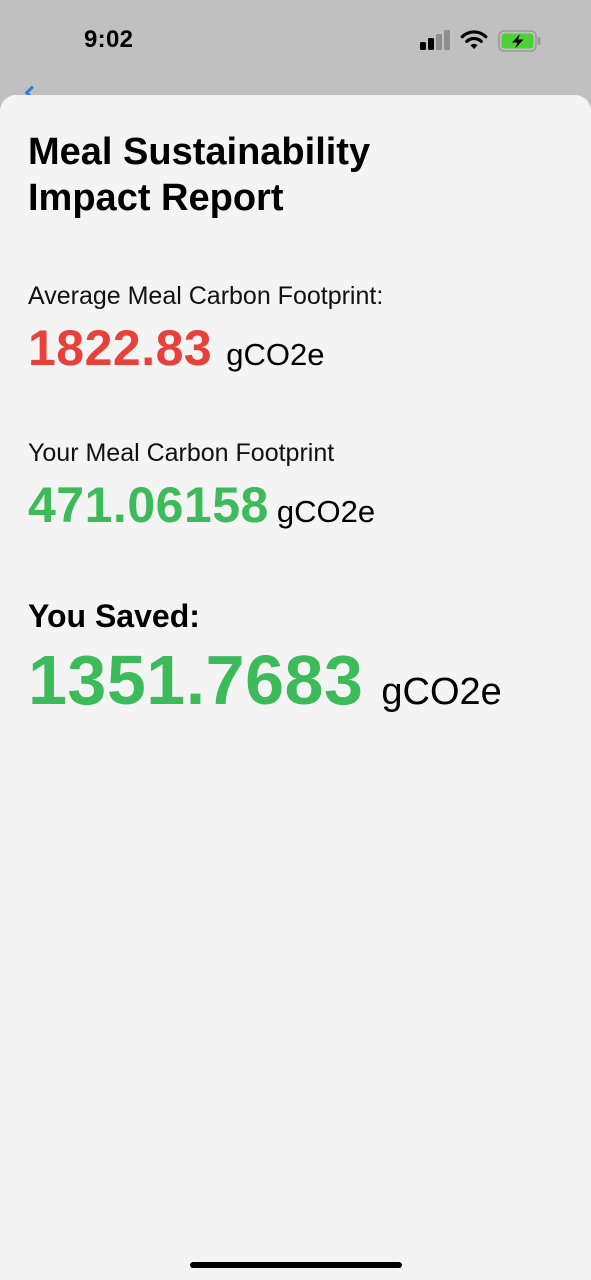  I want to click on average-footprint-unit: gCO2e, so click(275, 354).